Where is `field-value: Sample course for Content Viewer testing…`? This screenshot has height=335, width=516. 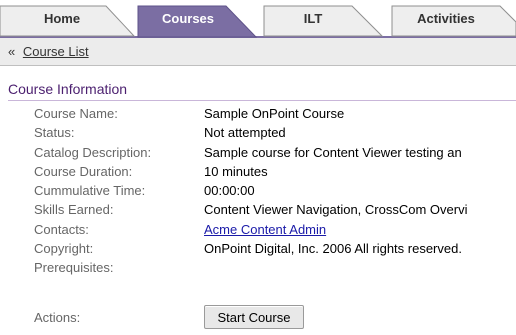
field-value: Sample course for Content Viewer testing… is located at coordinates (333, 152).